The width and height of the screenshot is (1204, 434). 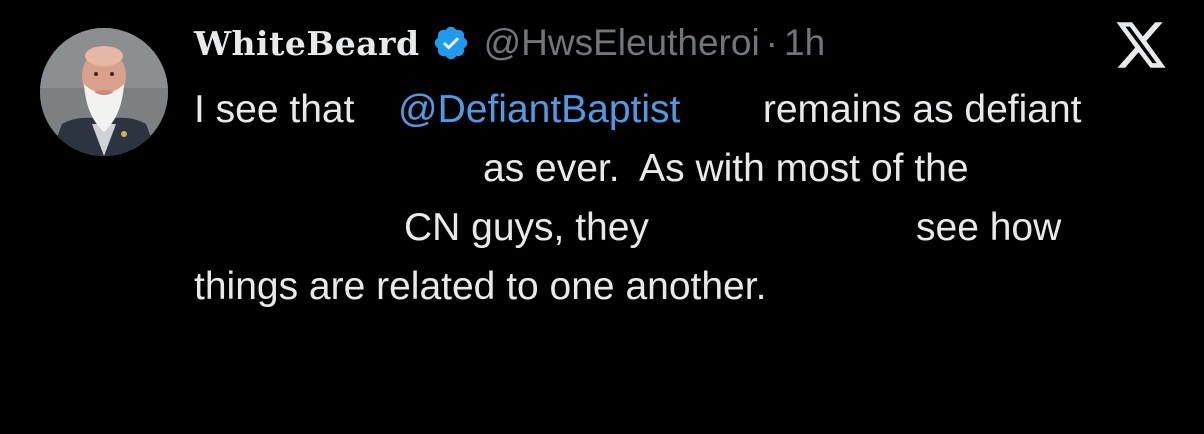 I want to click on tweet-header: WhiteBeard @HwsEleutheroi · 1h, so click(x=509, y=43).